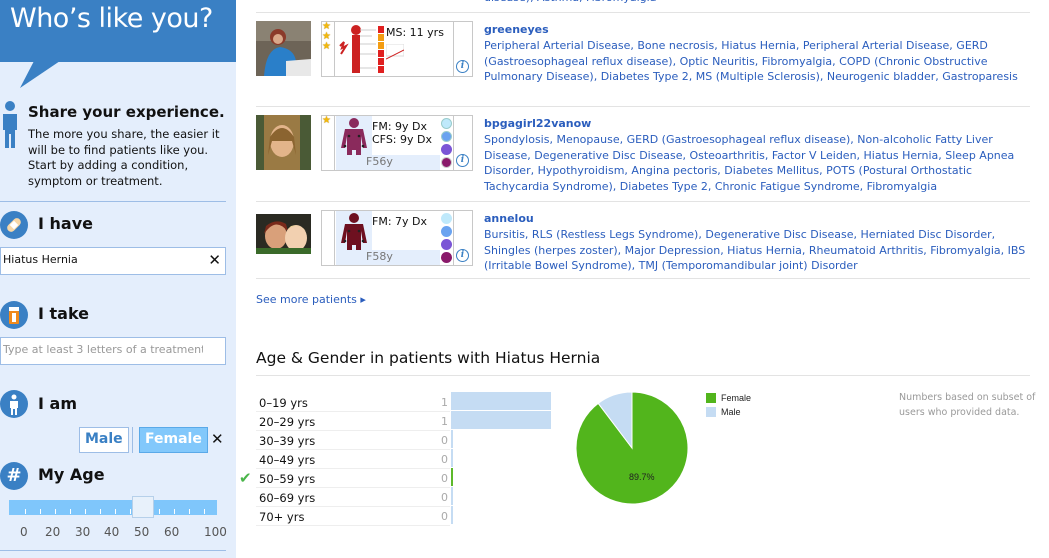 This screenshot has width=1049, height=558. I want to click on age-range-label: 20–29 yrs, so click(287, 422).